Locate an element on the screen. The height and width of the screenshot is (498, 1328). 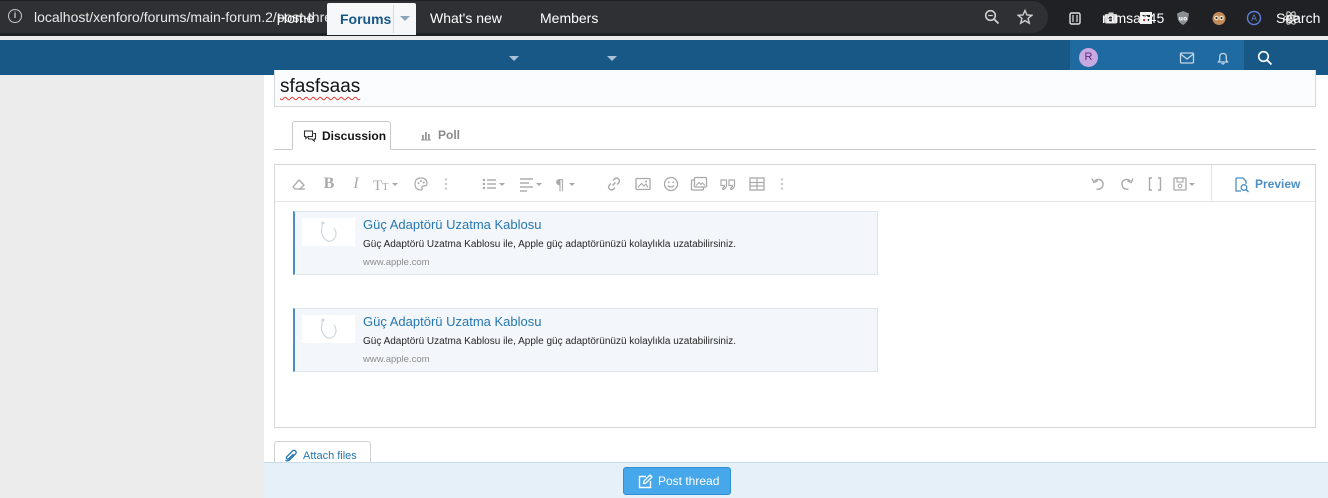
chat-bubbles-icon is located at coordinates (310, 136).